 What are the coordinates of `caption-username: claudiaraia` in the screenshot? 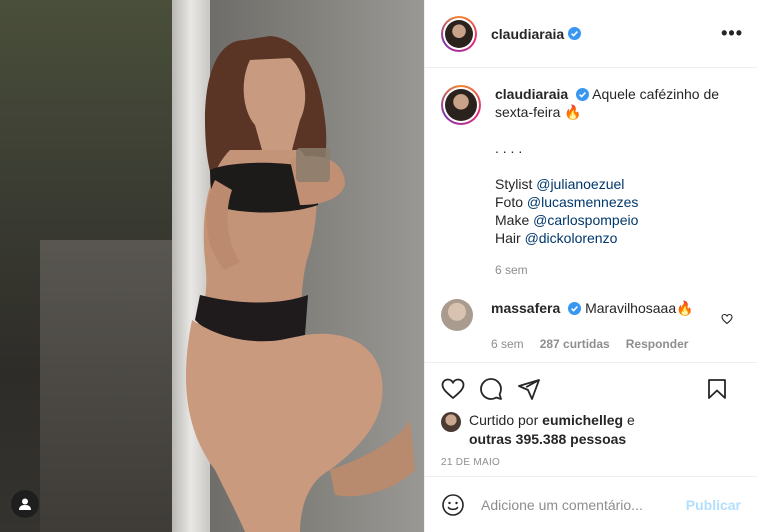 It's located at (531, 94).